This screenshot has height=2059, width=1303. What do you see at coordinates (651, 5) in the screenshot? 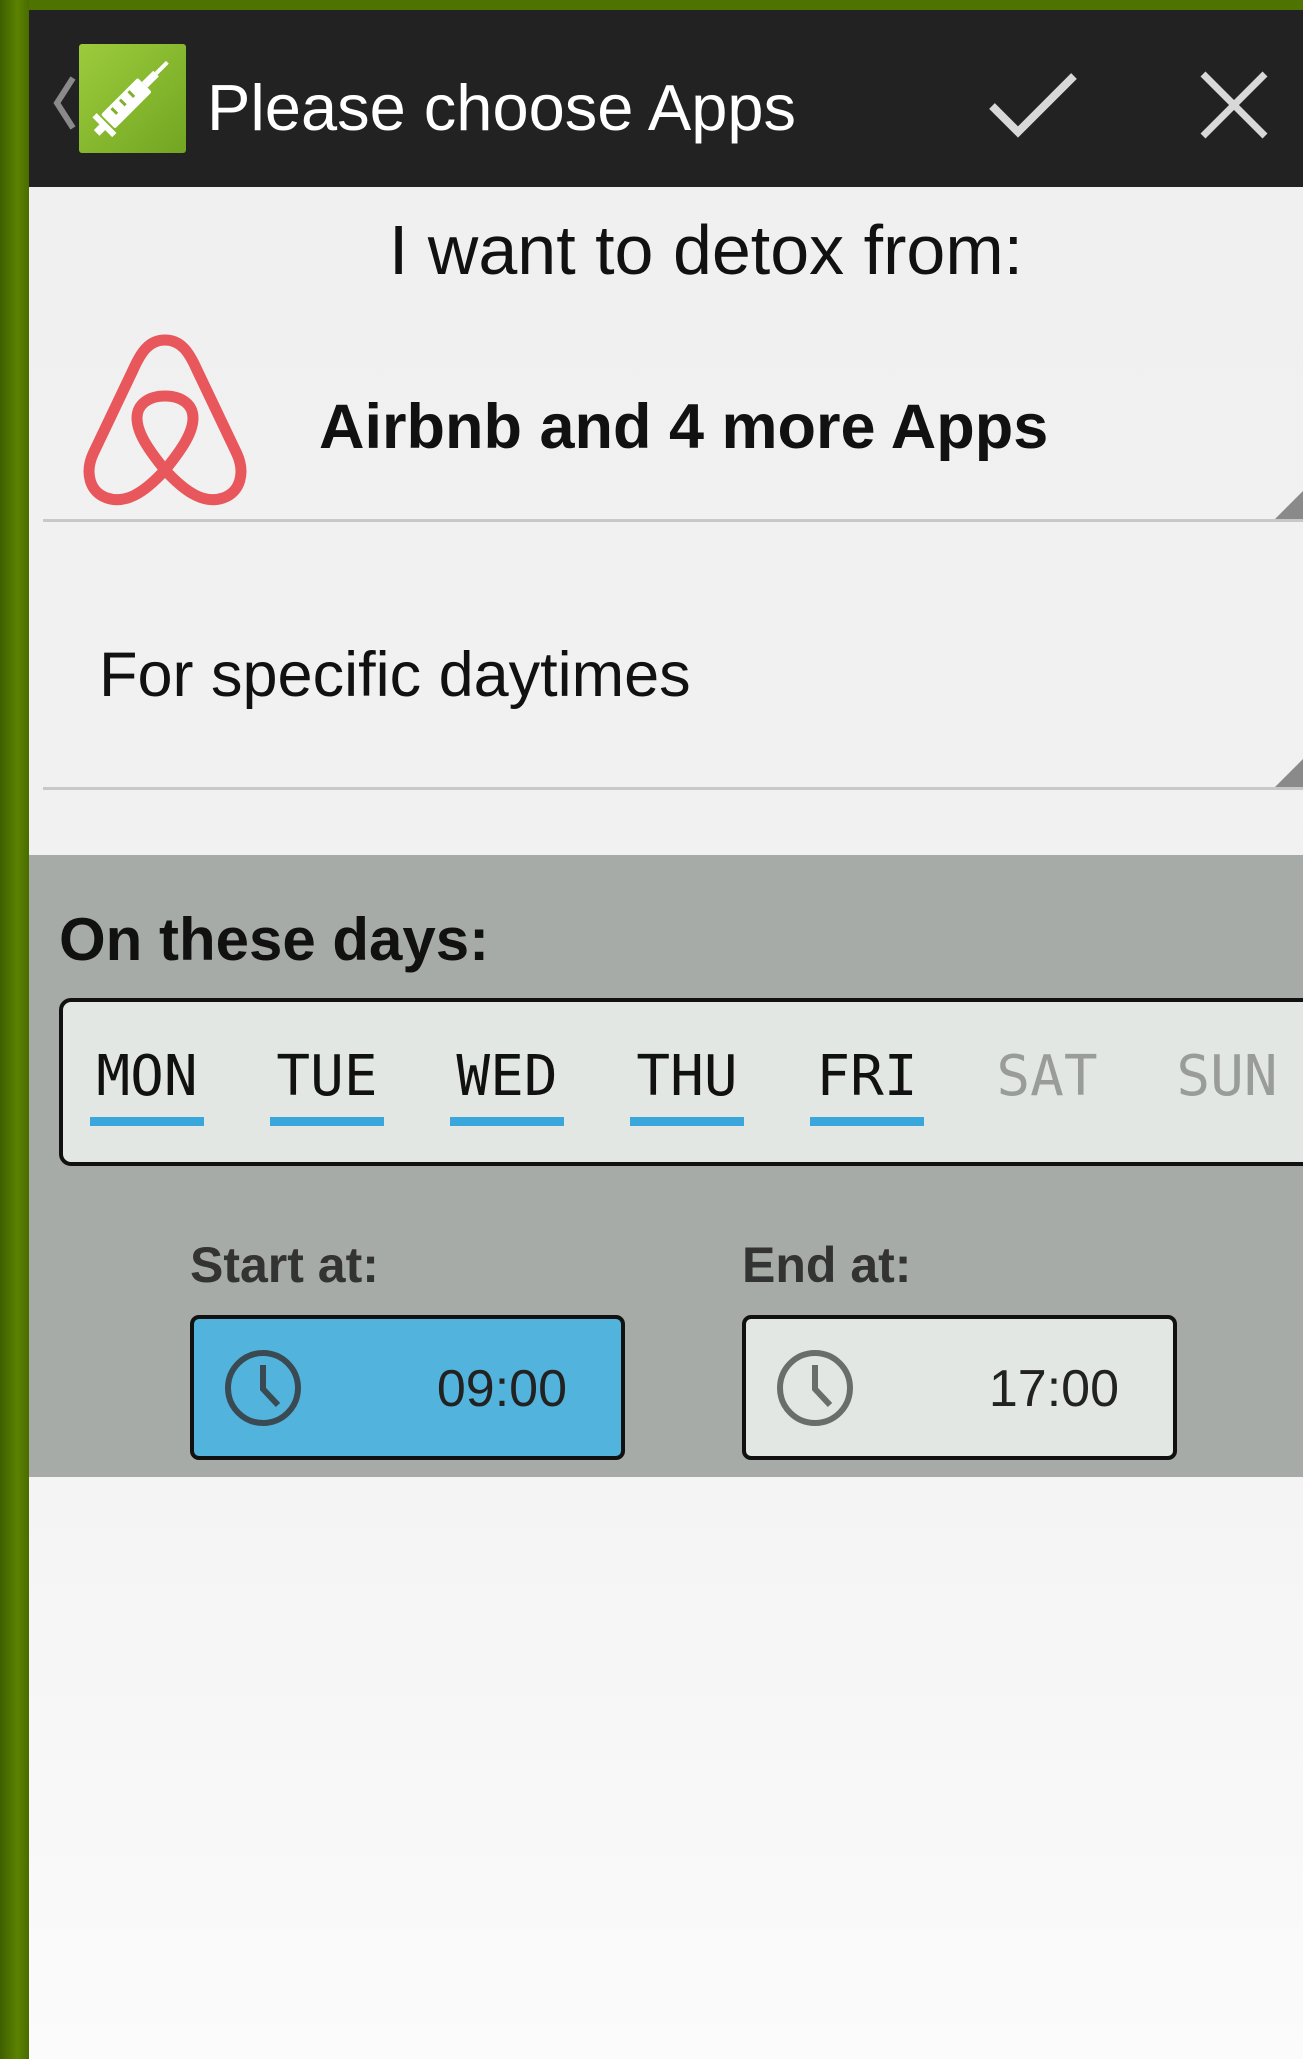
I see `device-frame-top` at bounding box center [651, 5].